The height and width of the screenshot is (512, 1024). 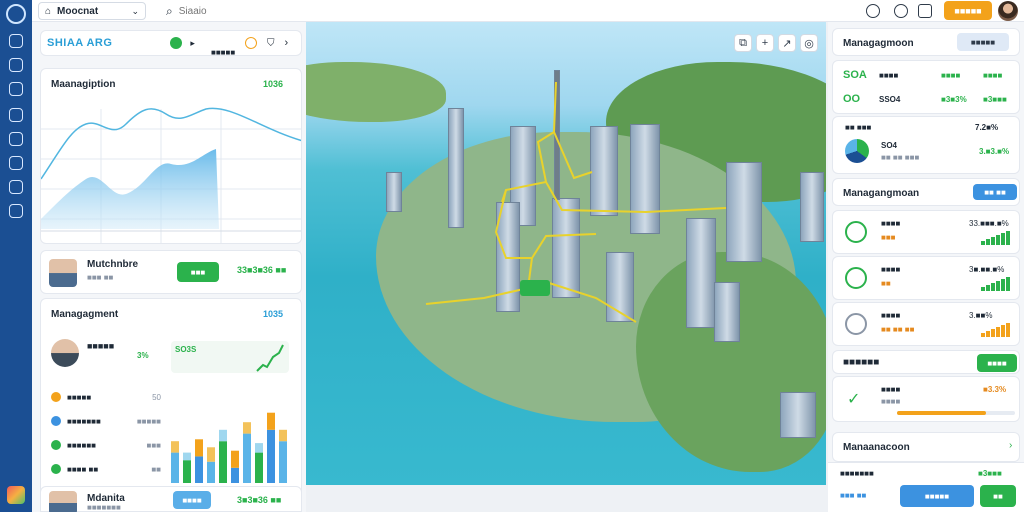 I want to click on profile-card: Mutchnbre ■■■ ■■ ■■■ 33■3■36 ■■, so click(x=171, y=272).